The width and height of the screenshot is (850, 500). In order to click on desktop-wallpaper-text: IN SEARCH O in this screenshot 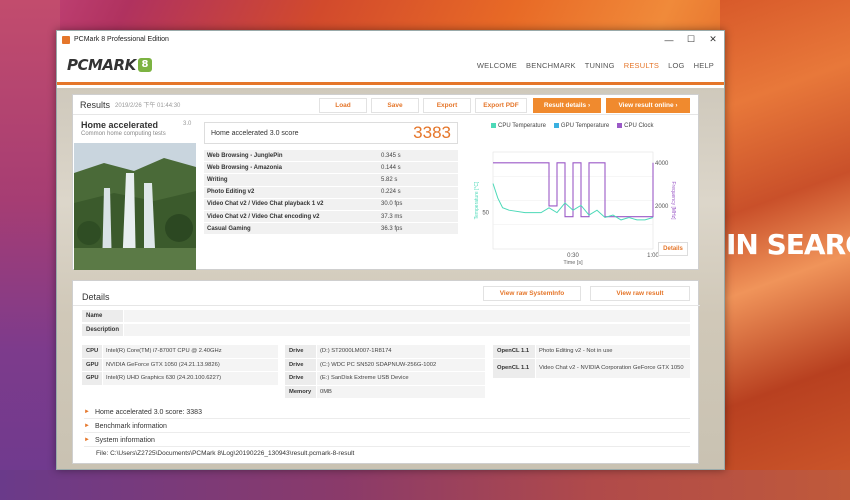, I will do `click(788, 244)`.